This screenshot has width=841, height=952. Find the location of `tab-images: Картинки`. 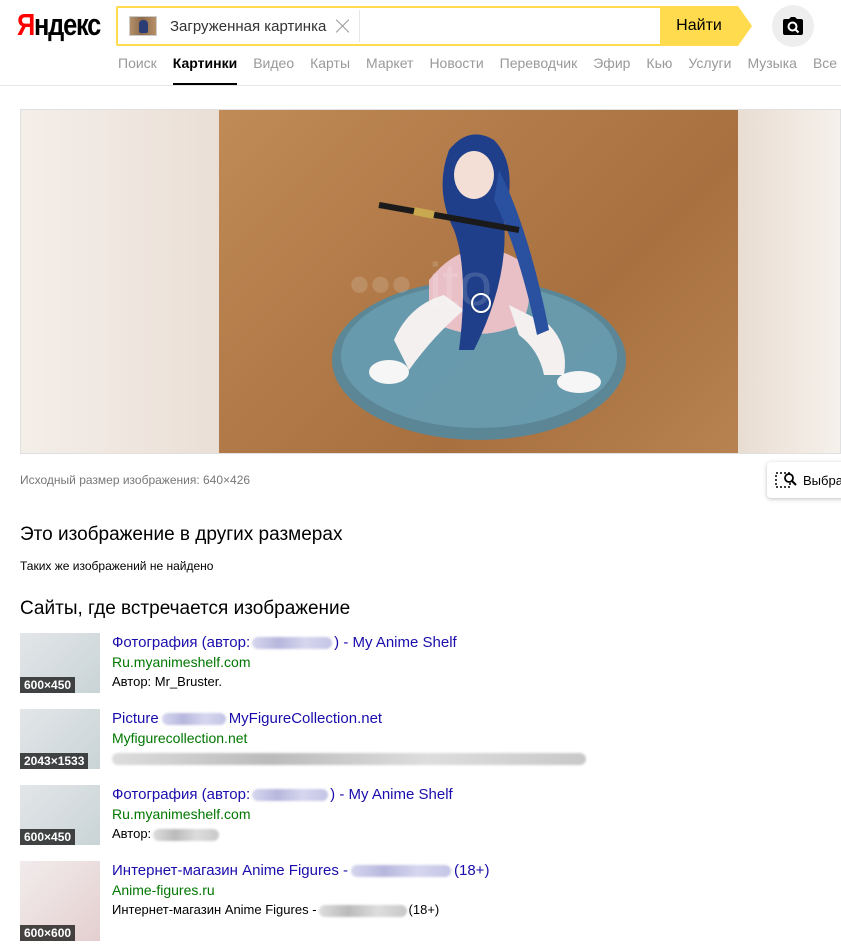

tab-images: Картинки is located at coordinates (205, 70).